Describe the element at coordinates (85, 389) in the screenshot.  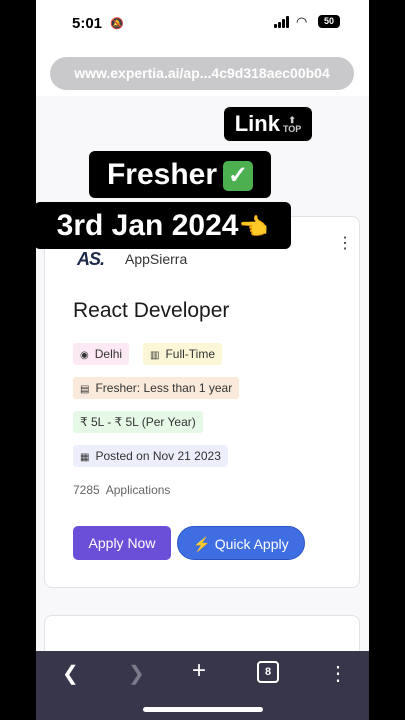
I see `briefcase-icon: ▤` at that location.